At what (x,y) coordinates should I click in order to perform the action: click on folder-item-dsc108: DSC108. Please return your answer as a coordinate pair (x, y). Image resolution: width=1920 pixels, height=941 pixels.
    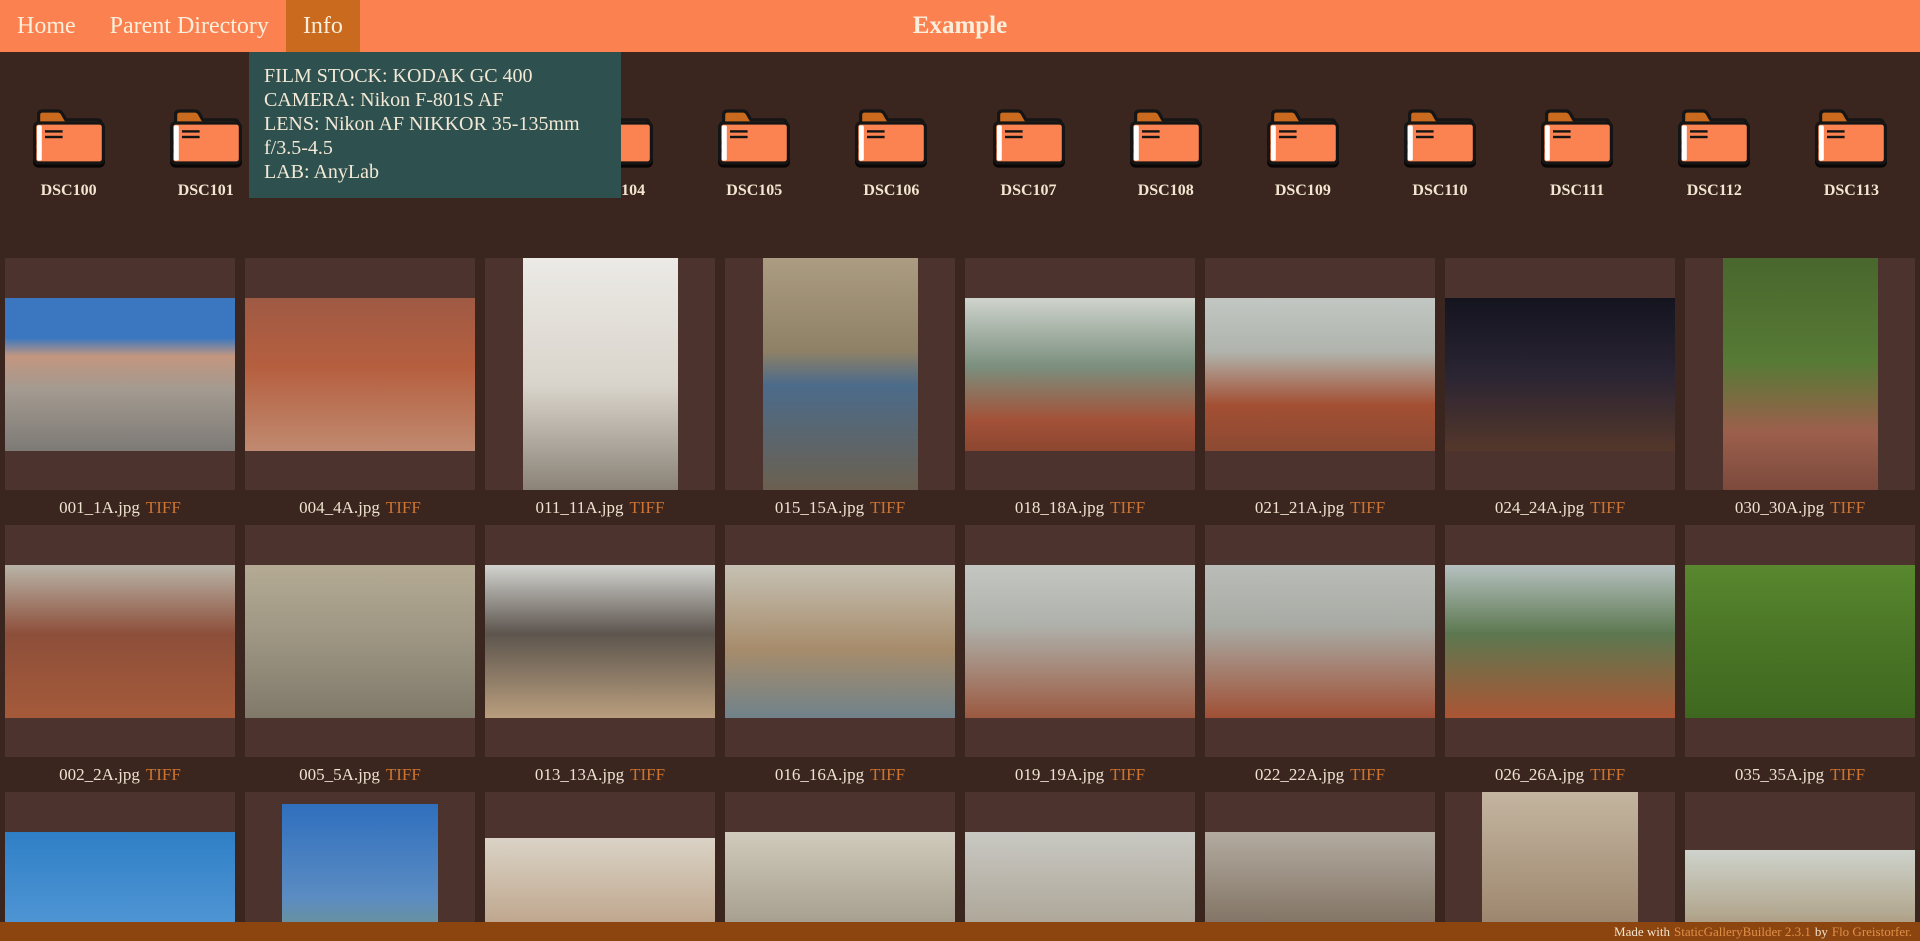
    Looking at the image, I should click on (1165, 177).